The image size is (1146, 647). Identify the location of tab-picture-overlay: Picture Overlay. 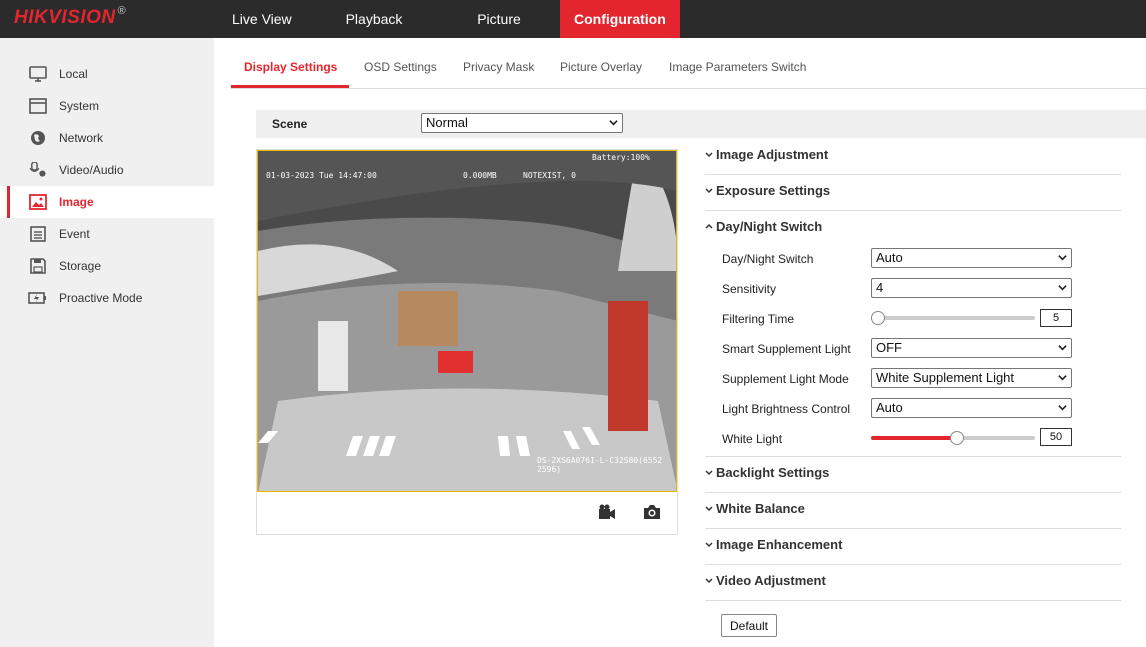
(601, 67).